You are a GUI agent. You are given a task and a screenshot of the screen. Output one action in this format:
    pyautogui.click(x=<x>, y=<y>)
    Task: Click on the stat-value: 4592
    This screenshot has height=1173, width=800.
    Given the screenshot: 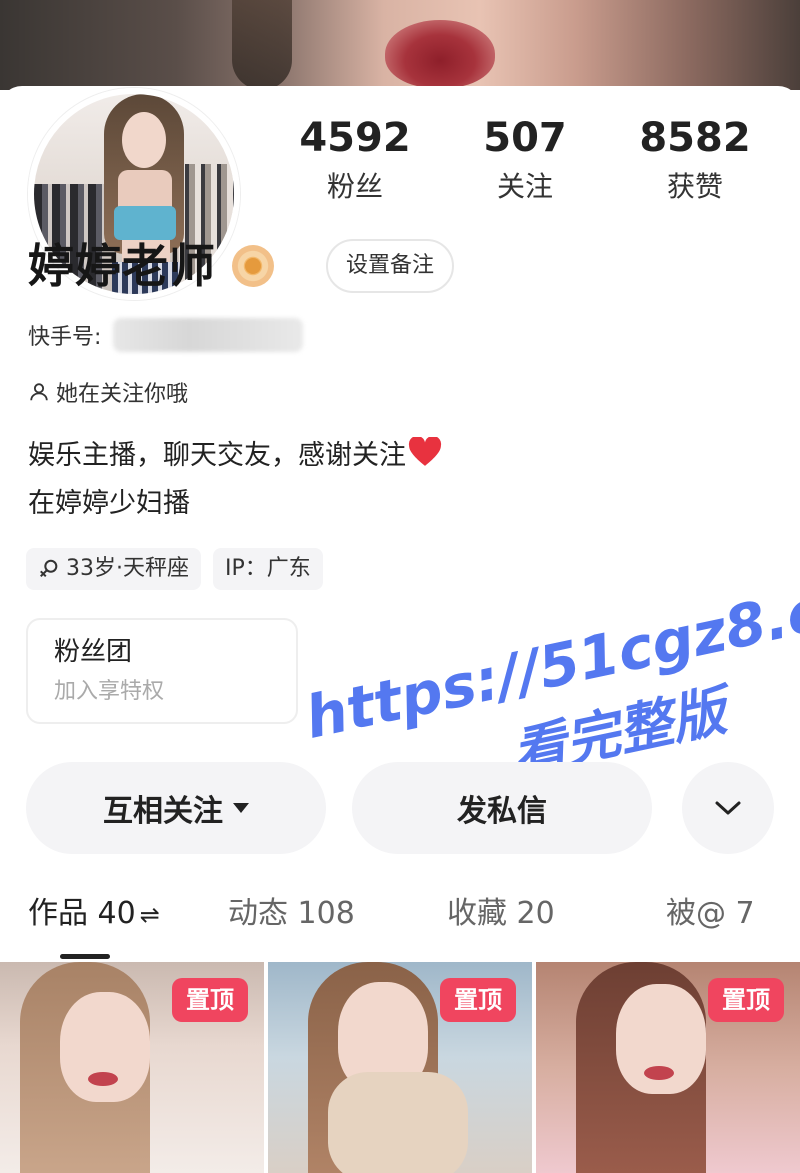 What is the action you would take?
    pyautogui.click(x=355, y=138)
    